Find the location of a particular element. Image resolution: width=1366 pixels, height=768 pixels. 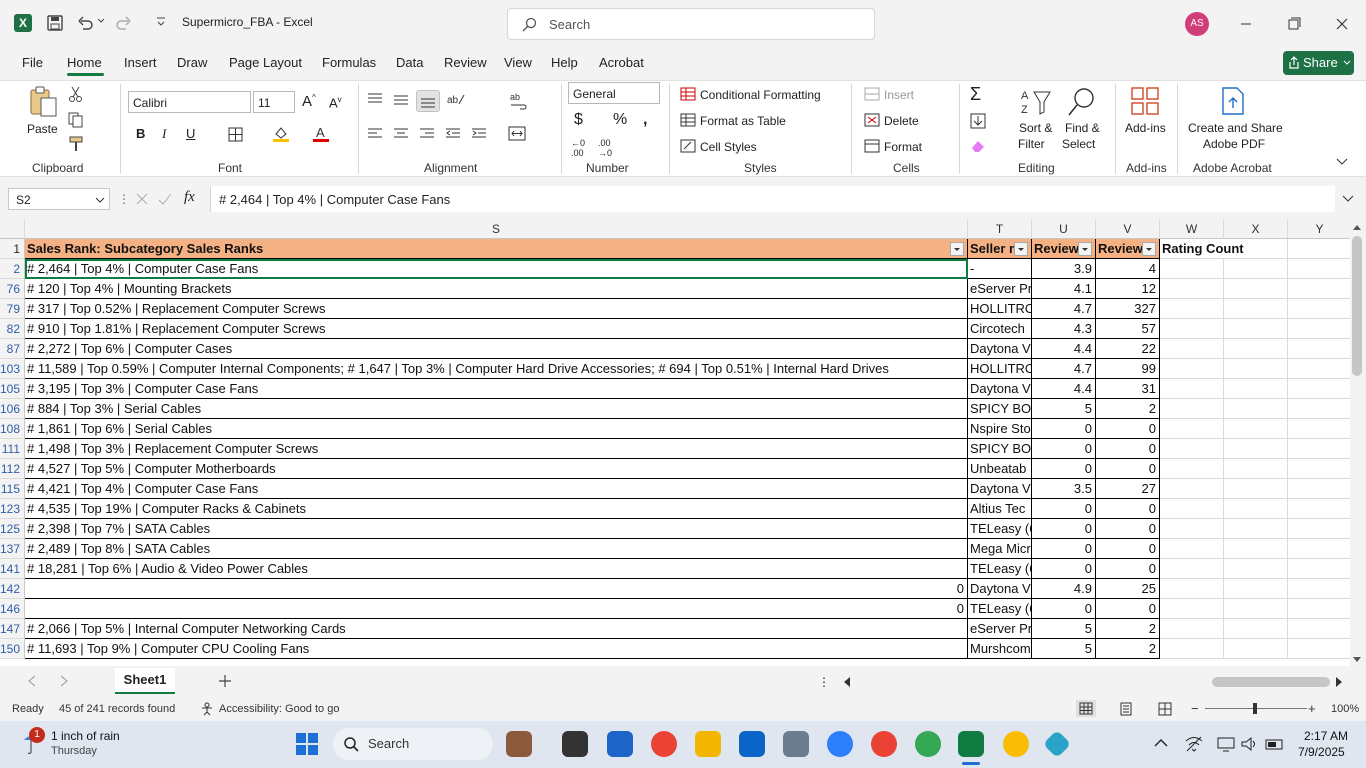

status-accessibility: Accessibility: Good to go is located at coordinates (279, 709).